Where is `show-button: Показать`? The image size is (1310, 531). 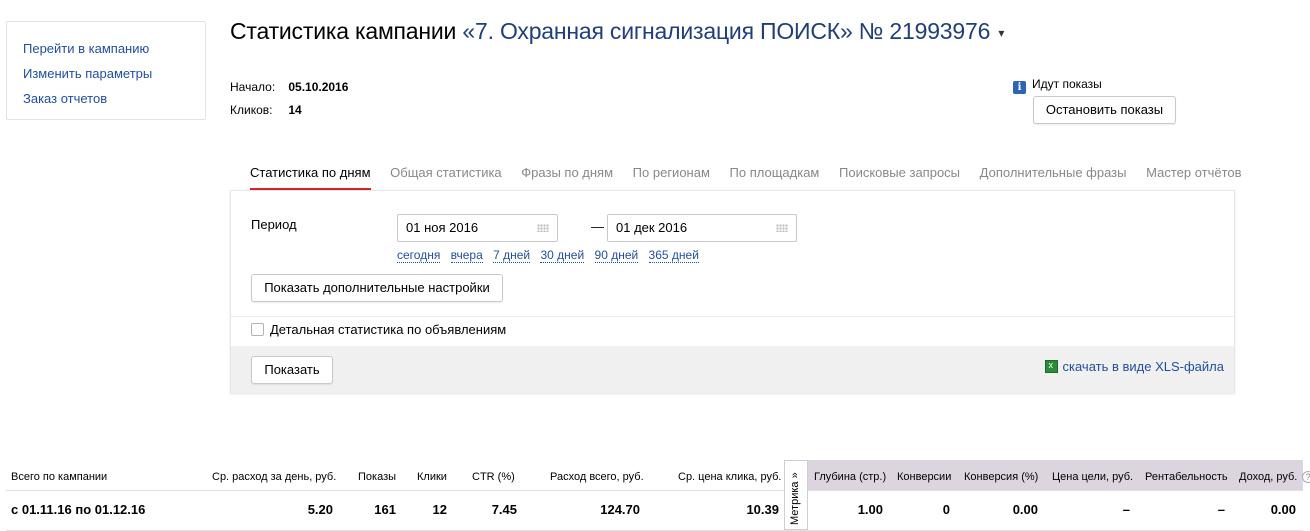
show-button: Показать is located at coordinates (292, 370).